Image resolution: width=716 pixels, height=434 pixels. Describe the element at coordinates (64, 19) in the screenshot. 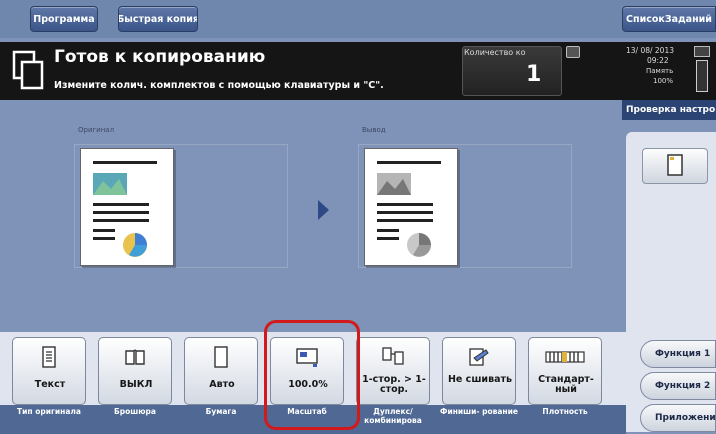

I see `tab-program: Программа` at that location.